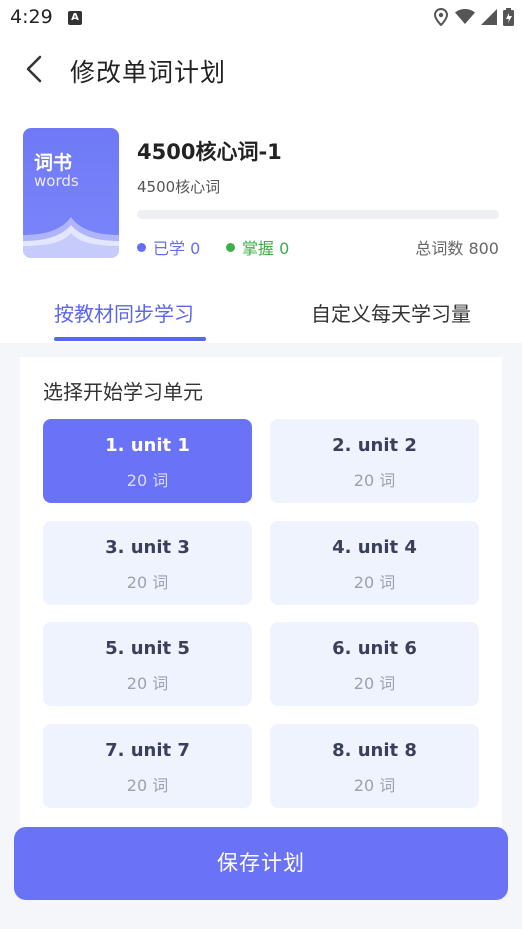 This screenshot has height=929, width=522. I want to click on unit-card: 5. unit 5 20 词, so click(147, 664).